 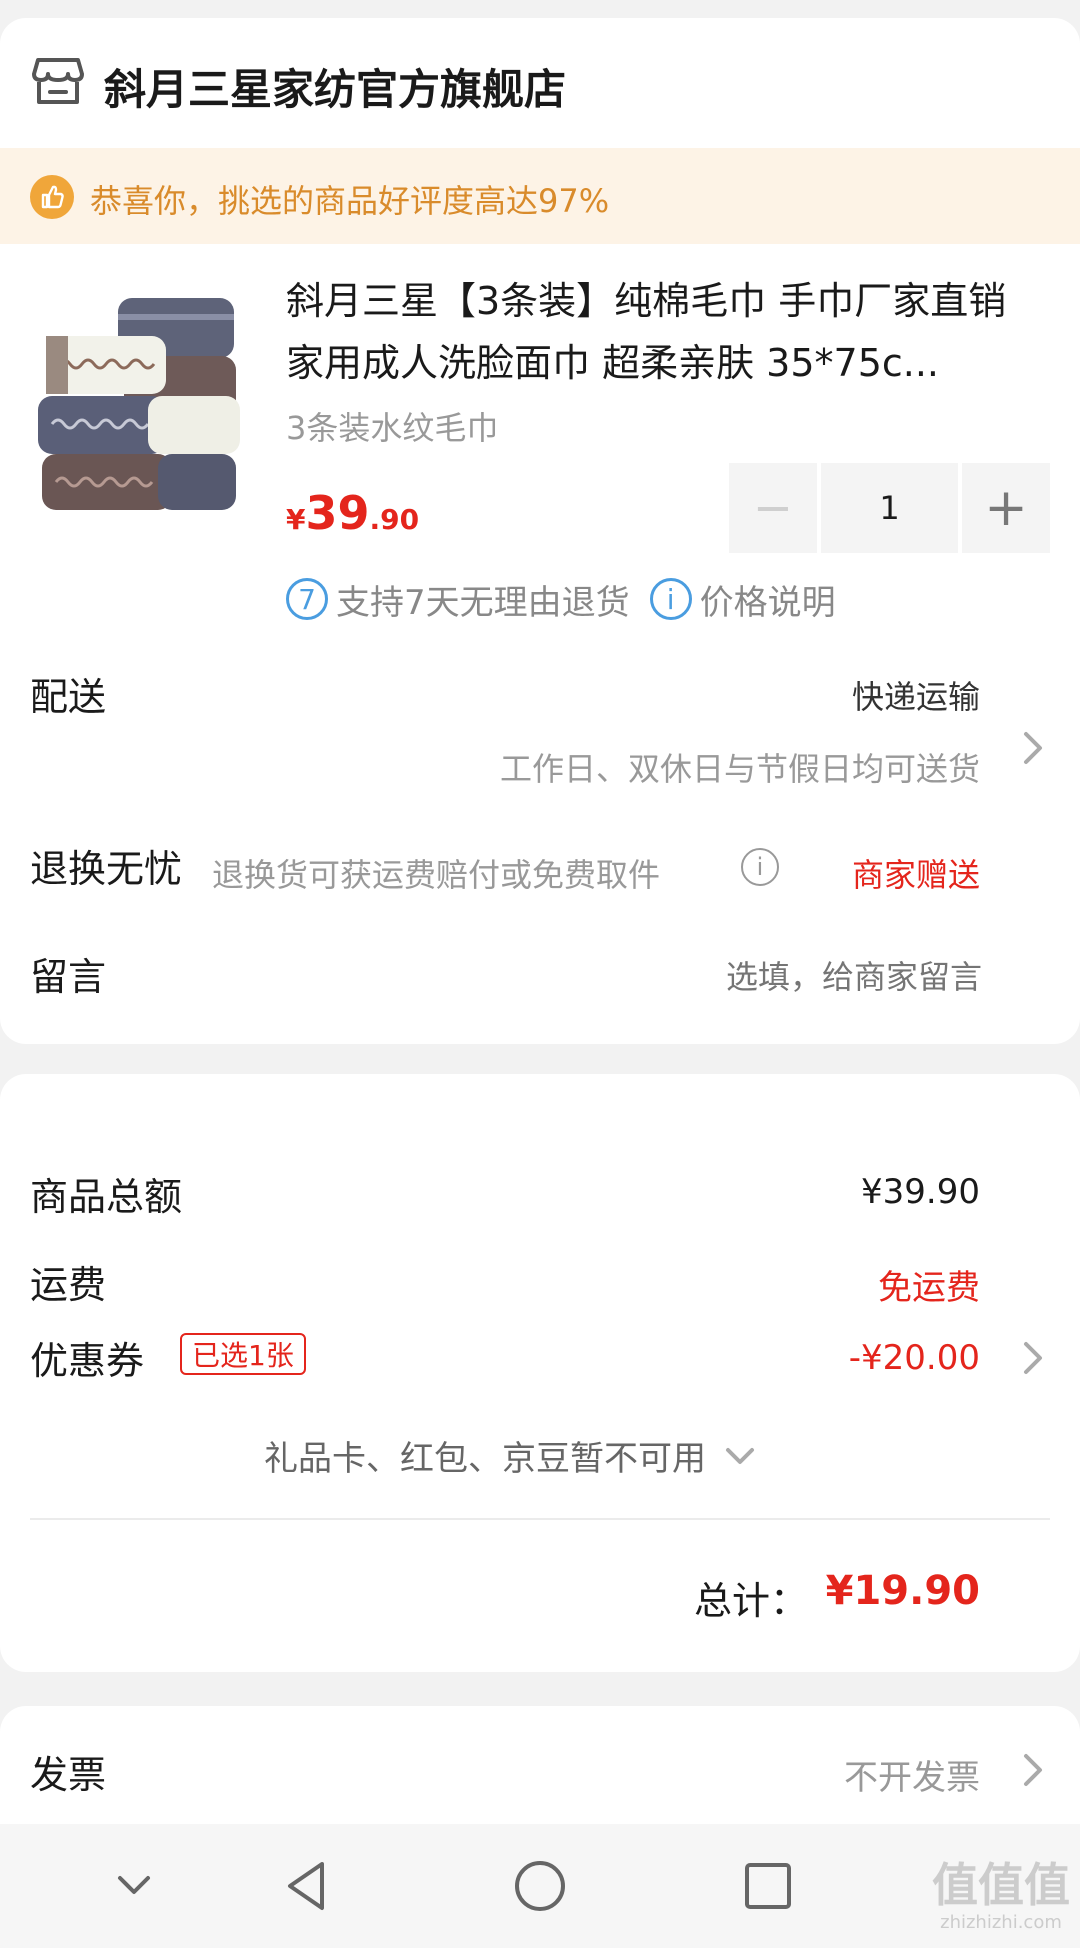 I want to click on guarantee-row: 7 支持7天无理由退货 i 价格说明, so click(x=561, y=599).